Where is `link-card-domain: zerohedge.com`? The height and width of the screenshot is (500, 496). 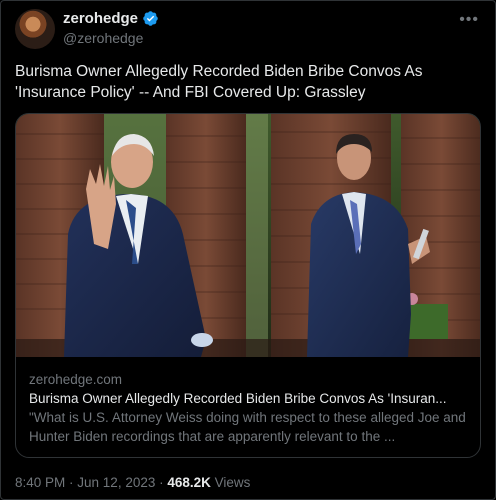
link-card-domain: zerohedge.com is located at coordinates (76, 379).